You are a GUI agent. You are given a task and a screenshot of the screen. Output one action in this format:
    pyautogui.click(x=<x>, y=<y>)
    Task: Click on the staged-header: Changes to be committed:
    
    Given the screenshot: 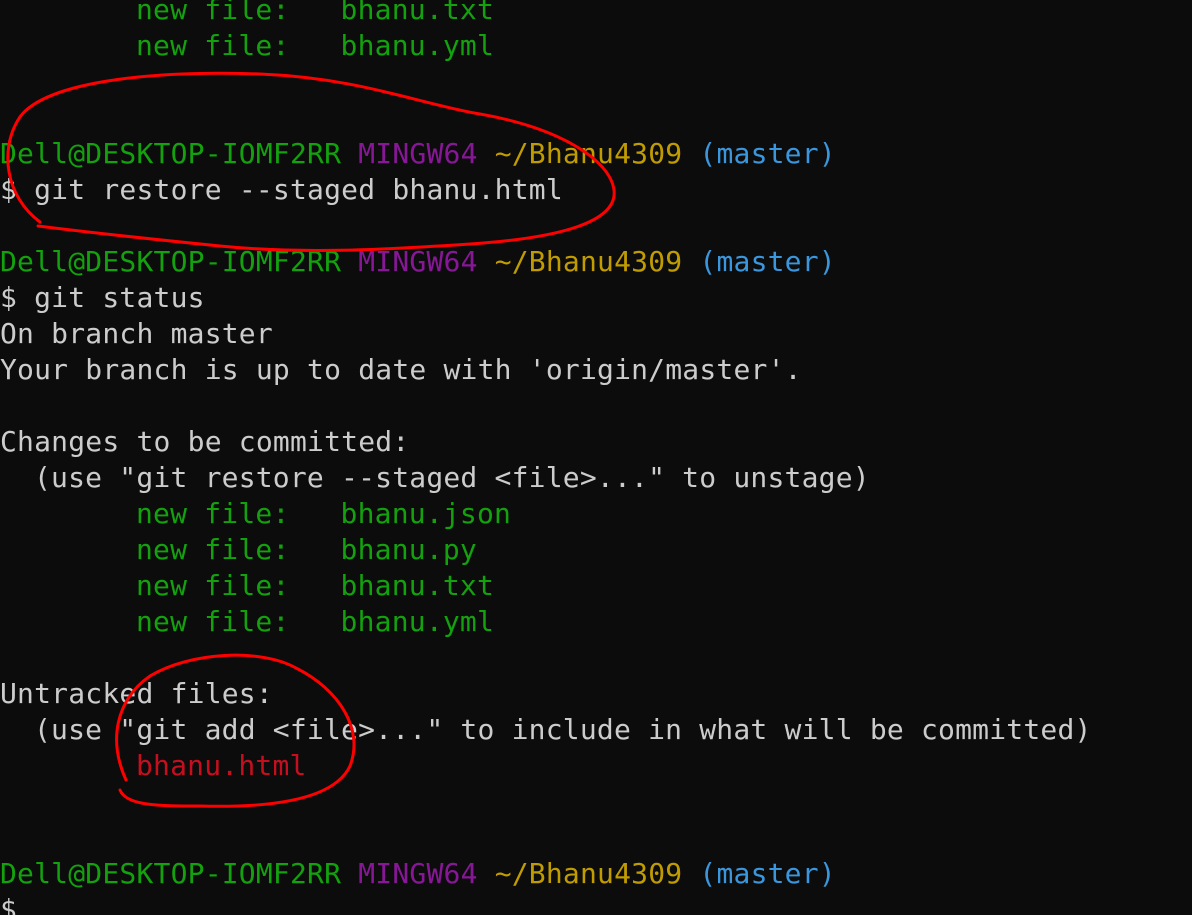 What is the action you would take?
    pyautogui.click(x=205, y=441)
    